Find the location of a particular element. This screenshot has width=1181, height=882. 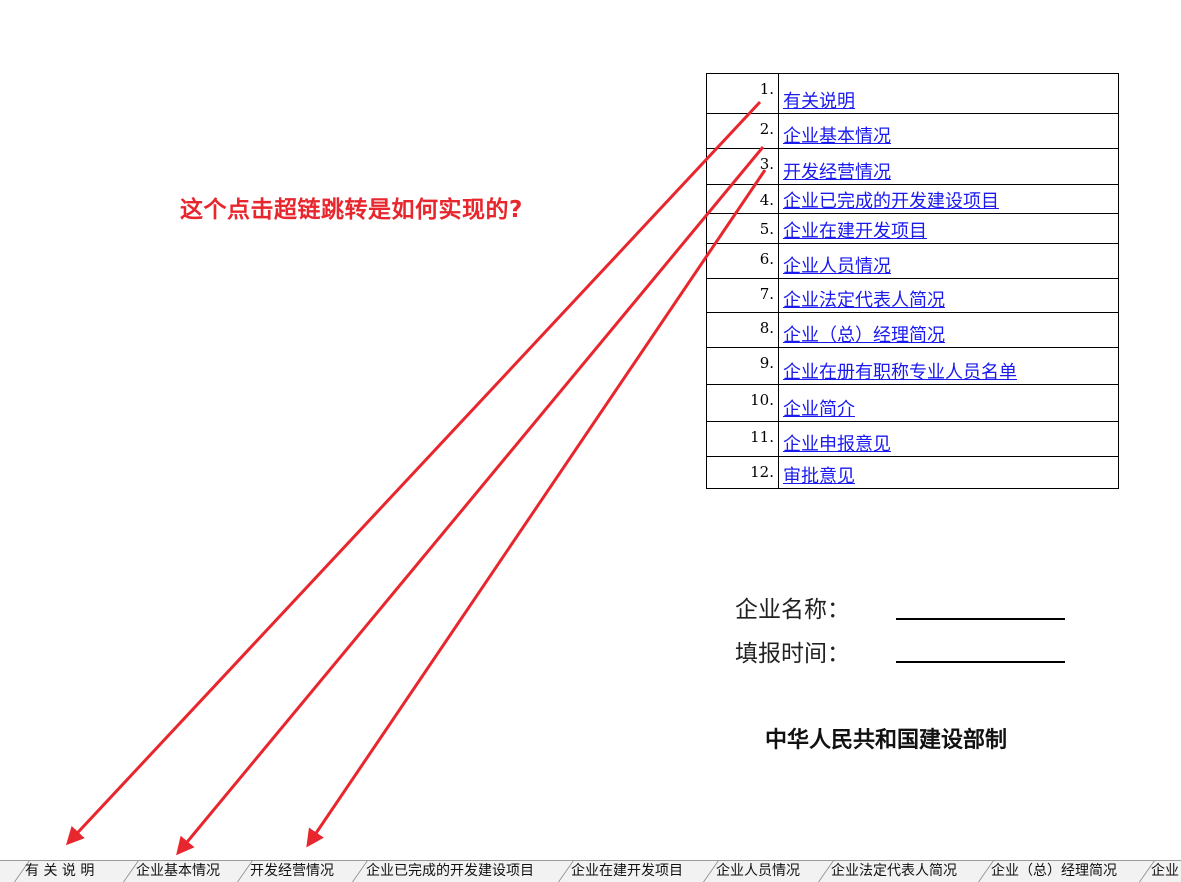

toc-link-staff: 企业人员情况 is located at coordinates (837, 266).